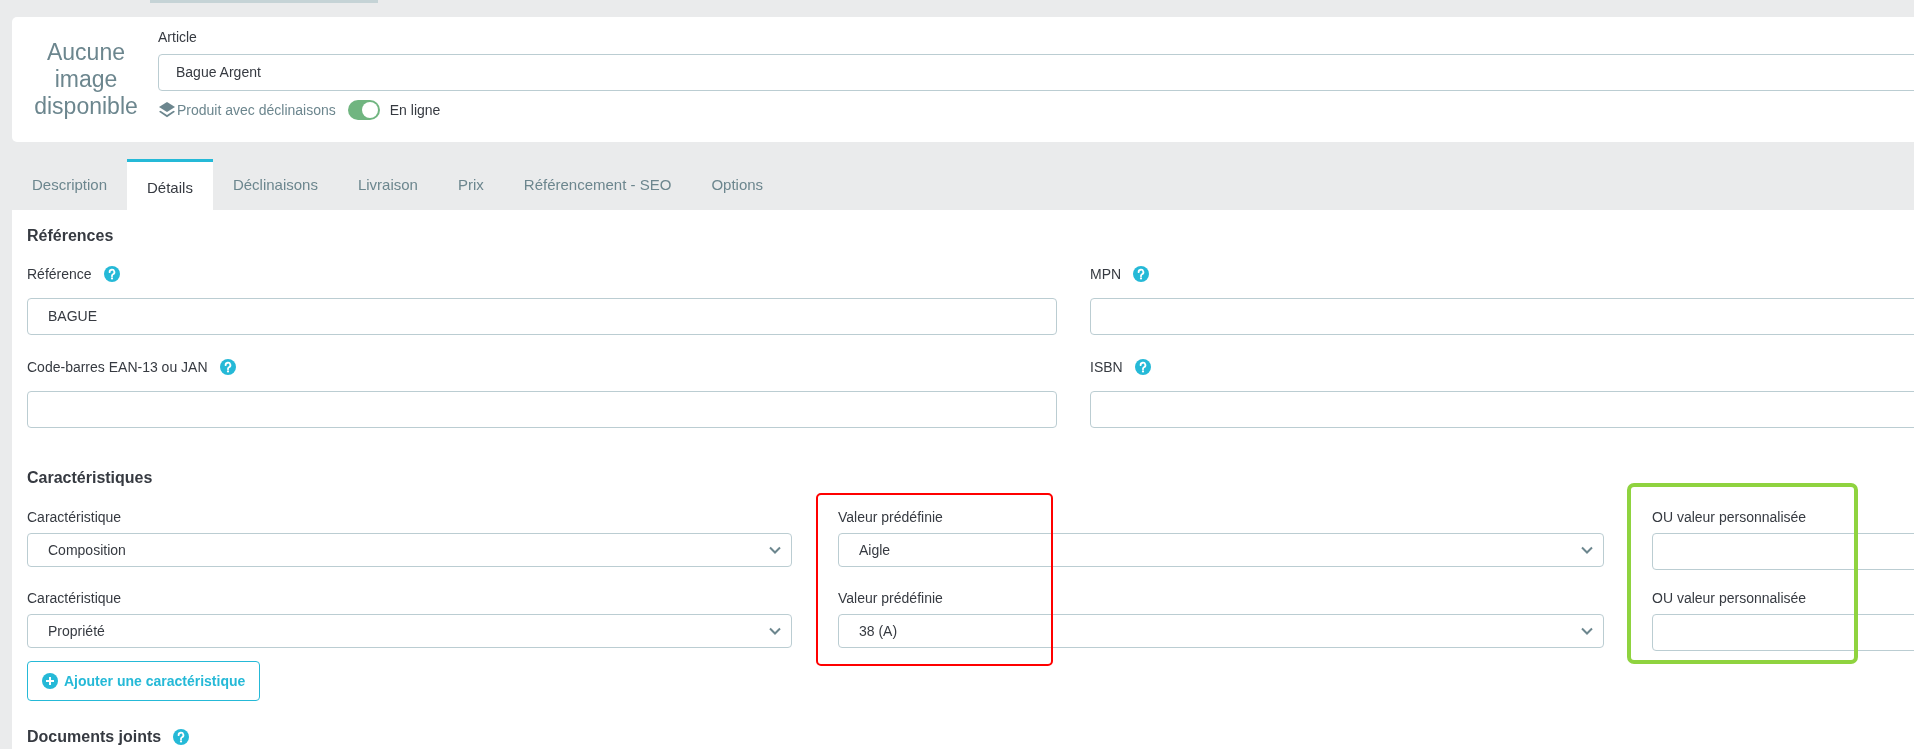 Image resolution: width=1914 pixels, height=749 pixels. What do you see at coordinates (409, 631) in the screenshot?
I see `select-field: Propriété` at bounding box center [409, 631].